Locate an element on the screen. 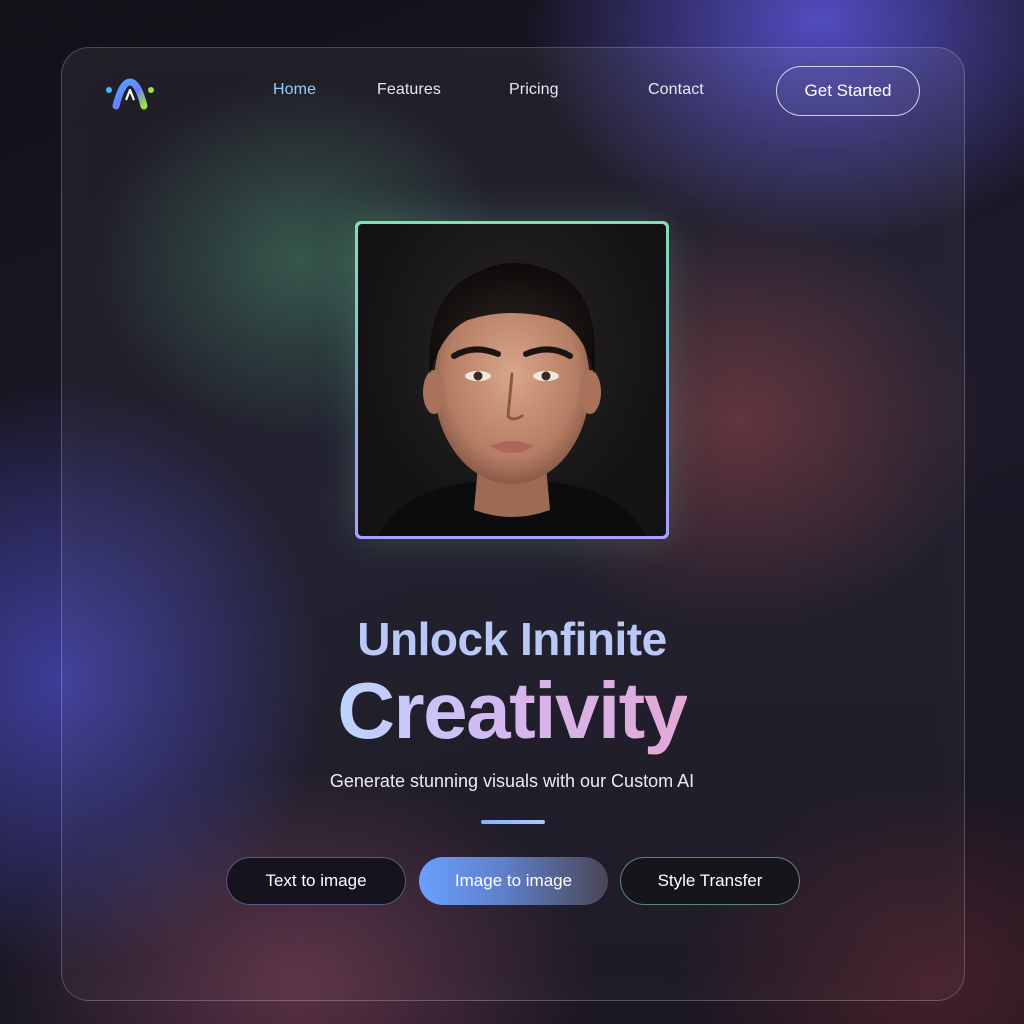 Image resolution: width=1024 pixels, height=1024 pixels. portrait-frame is located at coordinates (512, 380).